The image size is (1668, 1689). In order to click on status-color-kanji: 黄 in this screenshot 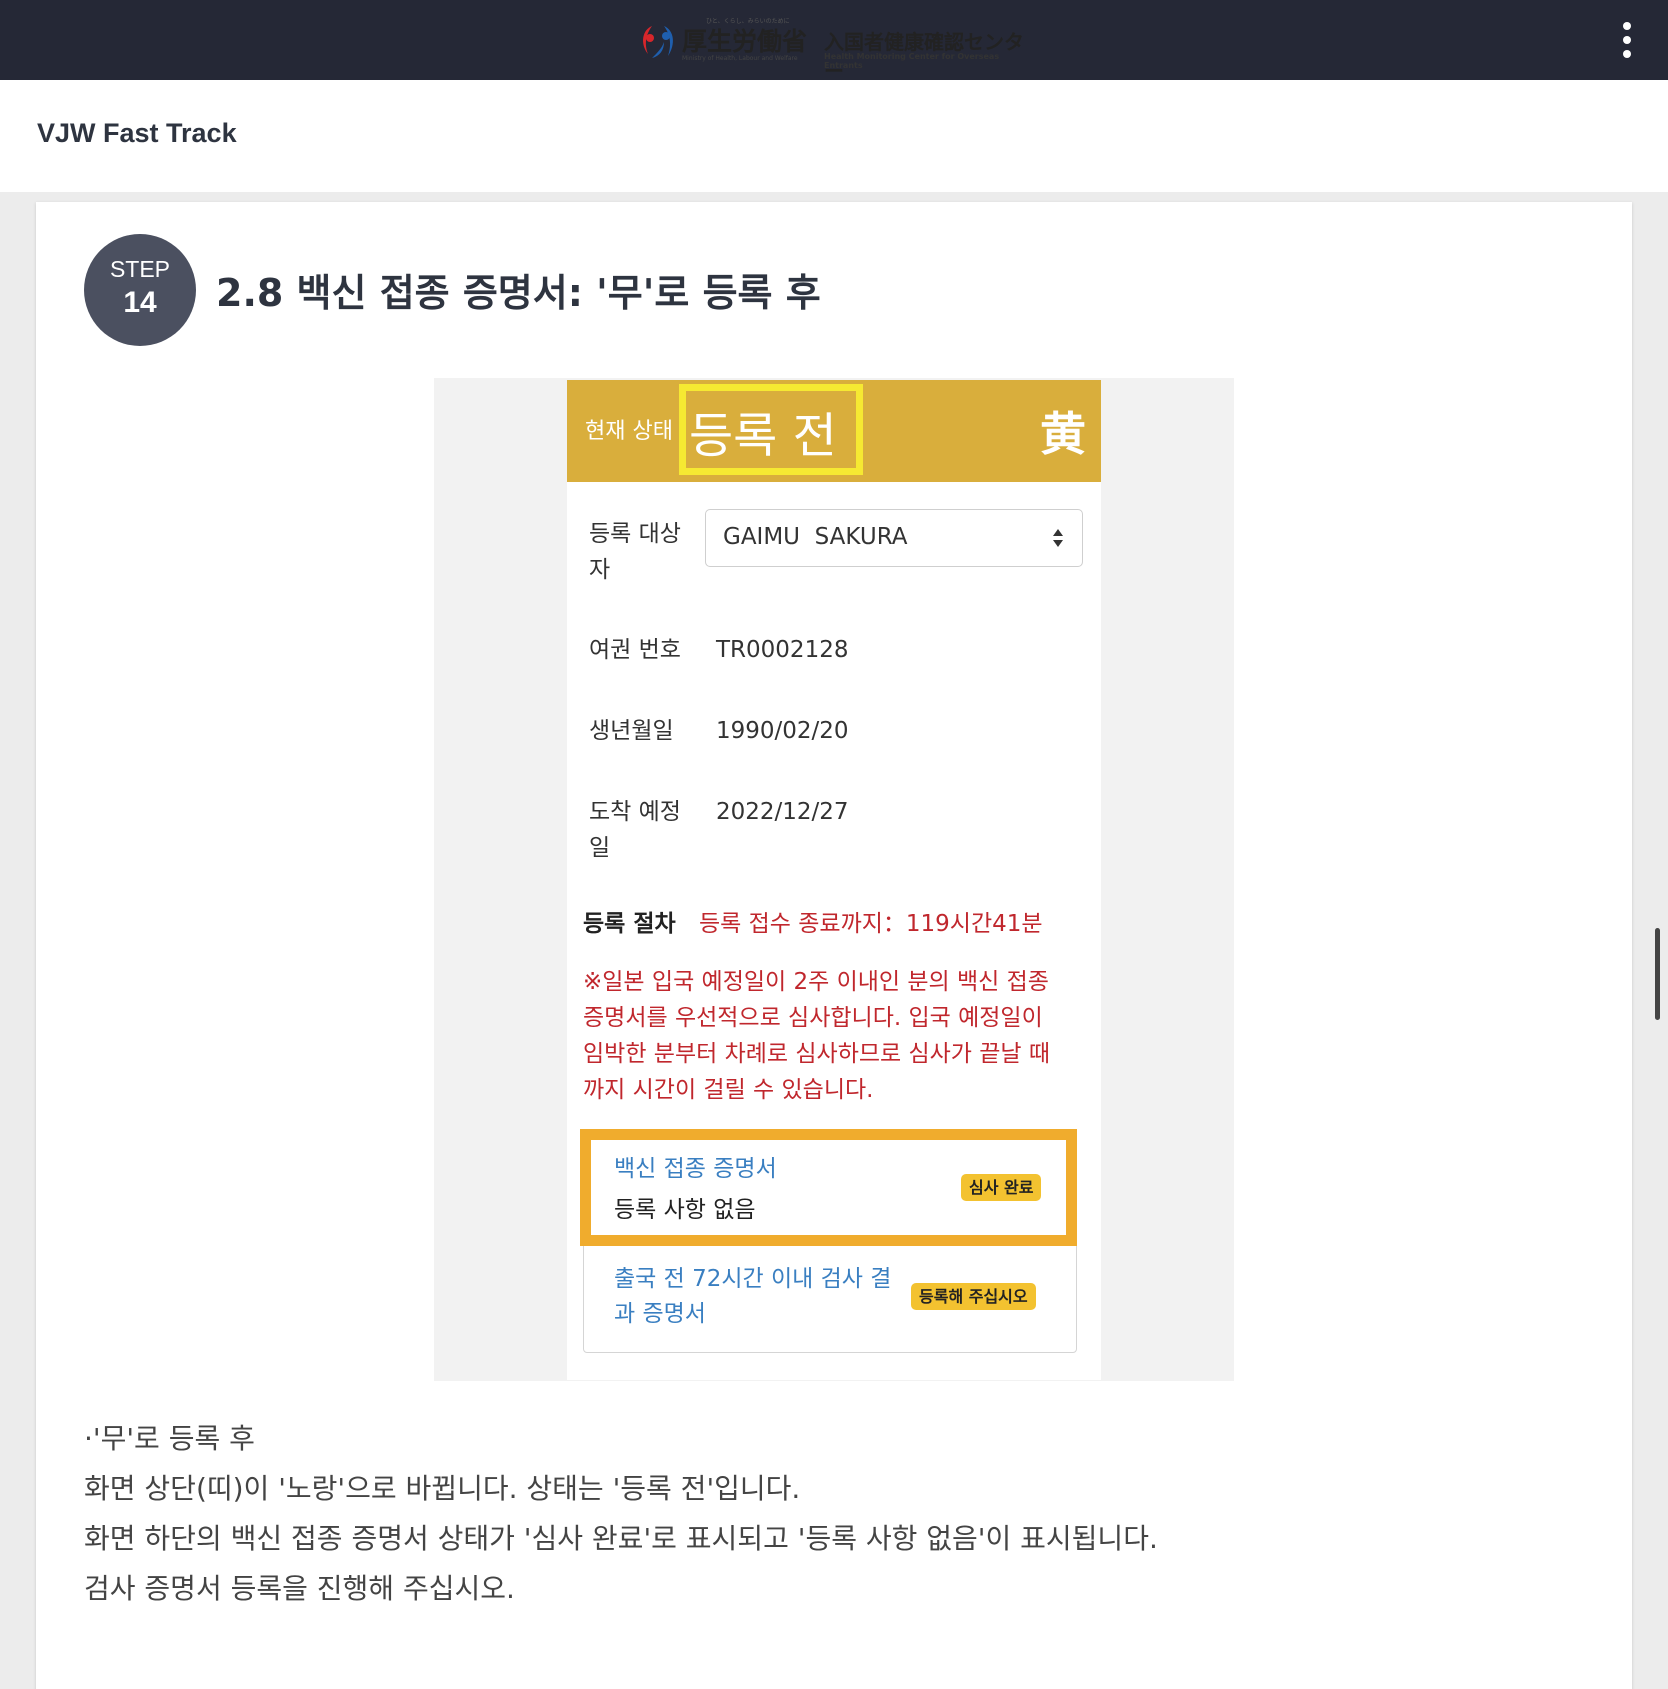, I will do `click(1063, 434)`.